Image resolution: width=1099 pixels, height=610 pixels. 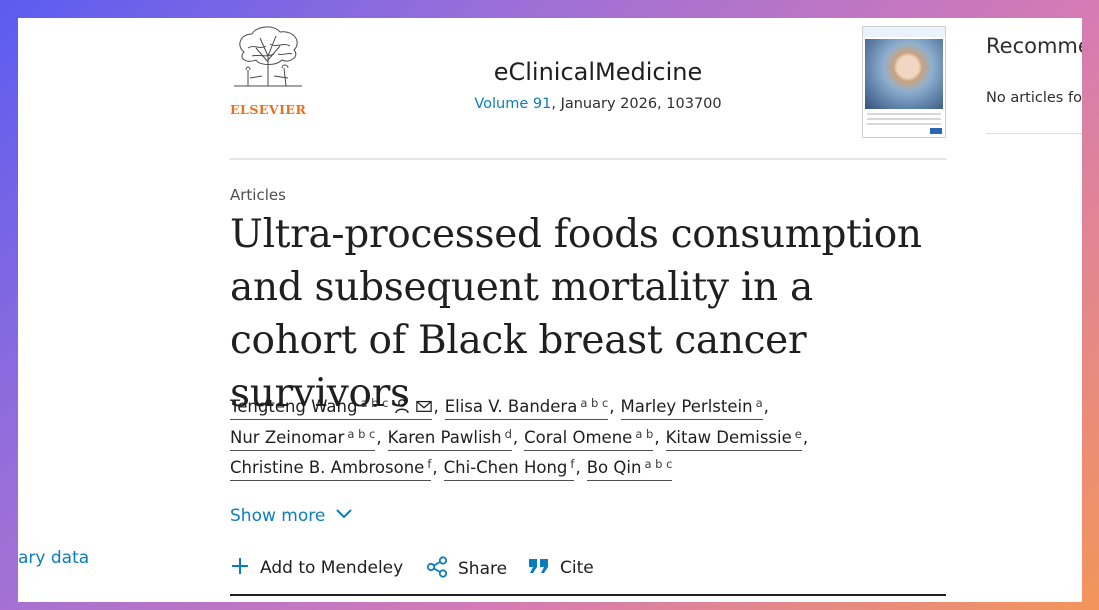 What do you see at coordinates (437, 567) in the screenshot?
I see `share-icon` at bounding box center [437, 567].